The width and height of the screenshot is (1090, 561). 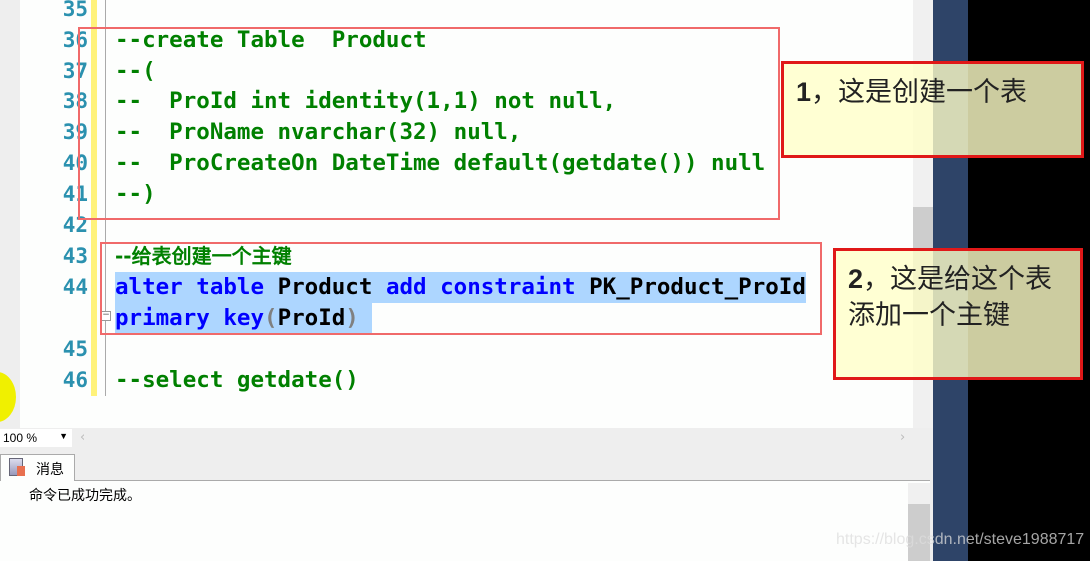 What do you see at coordinates (960, 539) in the screenshot?
I see `watermark: https://blog.csdn.net/steve1988717` at bounding box center [960, 539].